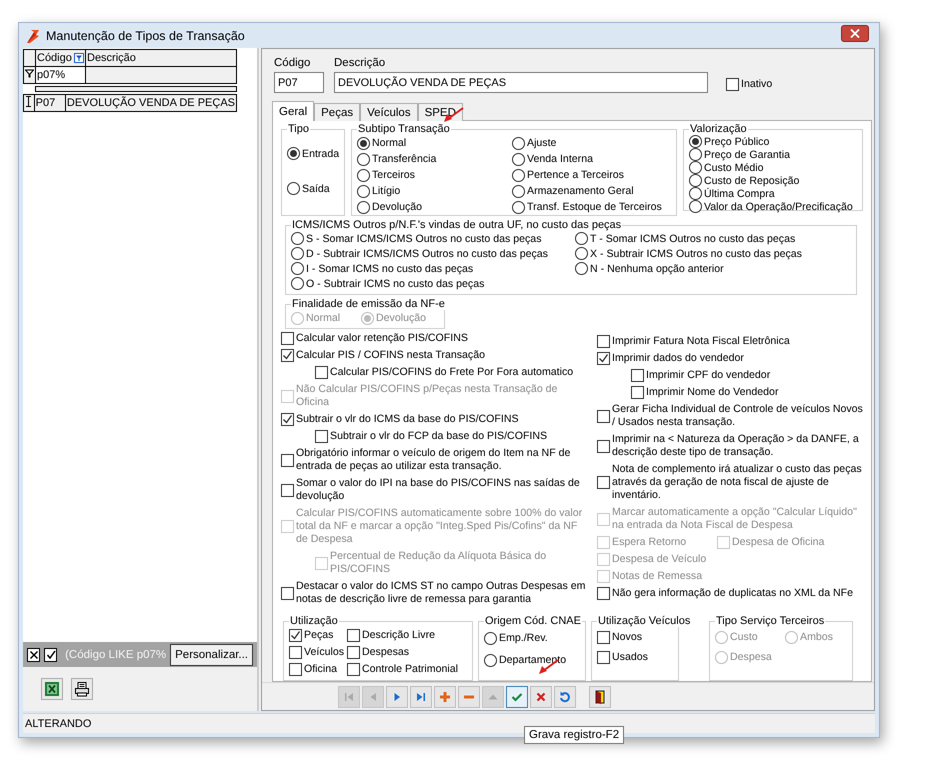  What do you see at coordinates (532, 660) in the screenshot?
I see `radio-option: Departamento` at bounding box center [532, 660].